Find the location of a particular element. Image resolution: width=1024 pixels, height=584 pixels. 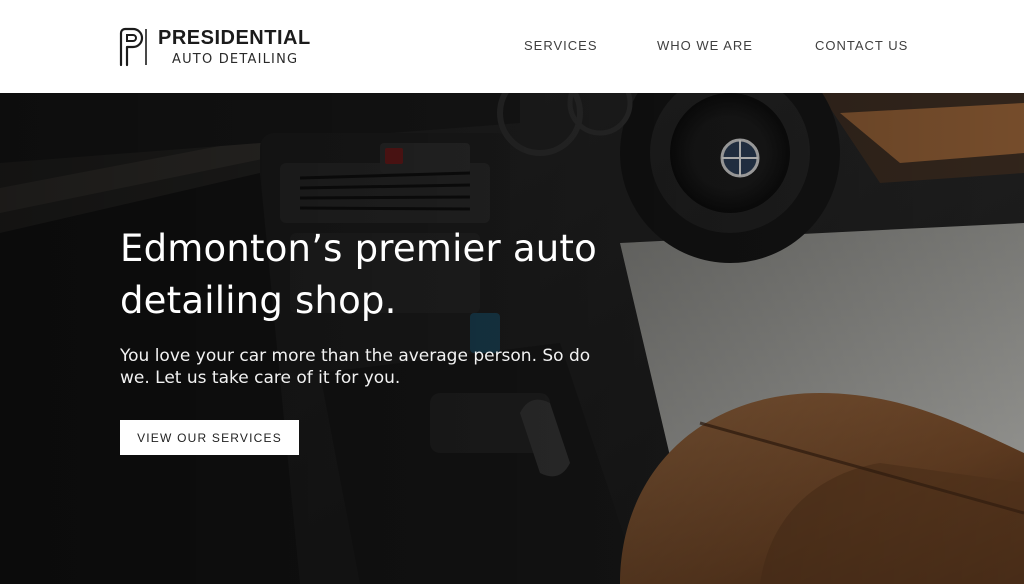

nav-services: SERVICES is located at coordinates (561, 45).